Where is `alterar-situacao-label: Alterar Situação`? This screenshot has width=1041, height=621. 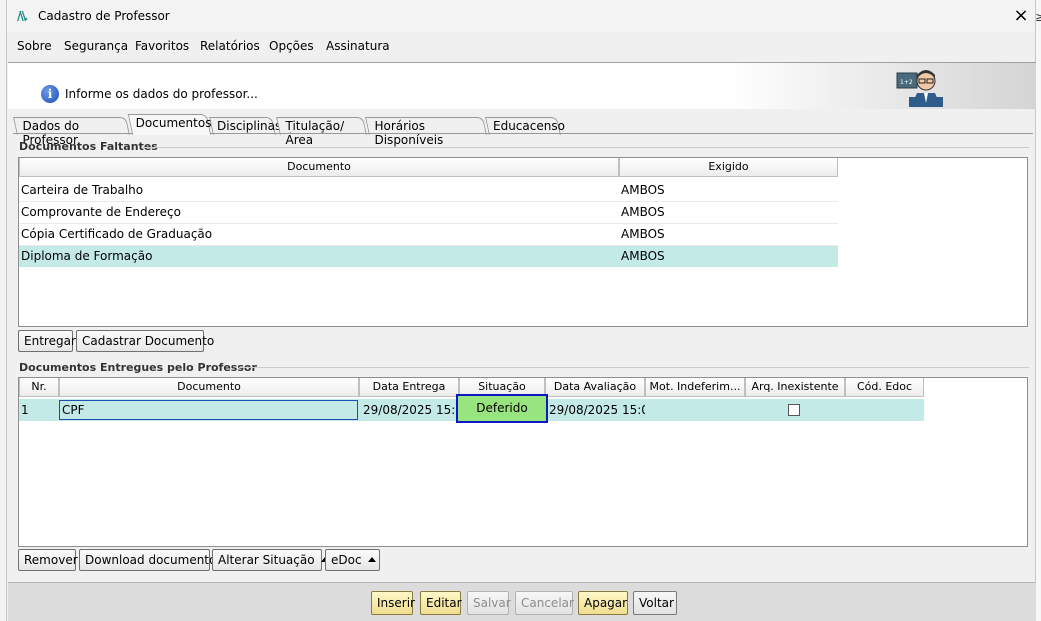 alterar-situacao-label: Alterar Situação is located at coordinates (266, 560).